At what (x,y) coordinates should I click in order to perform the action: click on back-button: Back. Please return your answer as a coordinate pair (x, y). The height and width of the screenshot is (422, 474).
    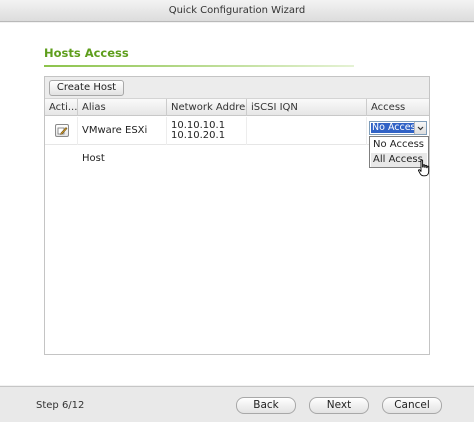
    Looking at the image, I should click on (266, 405).